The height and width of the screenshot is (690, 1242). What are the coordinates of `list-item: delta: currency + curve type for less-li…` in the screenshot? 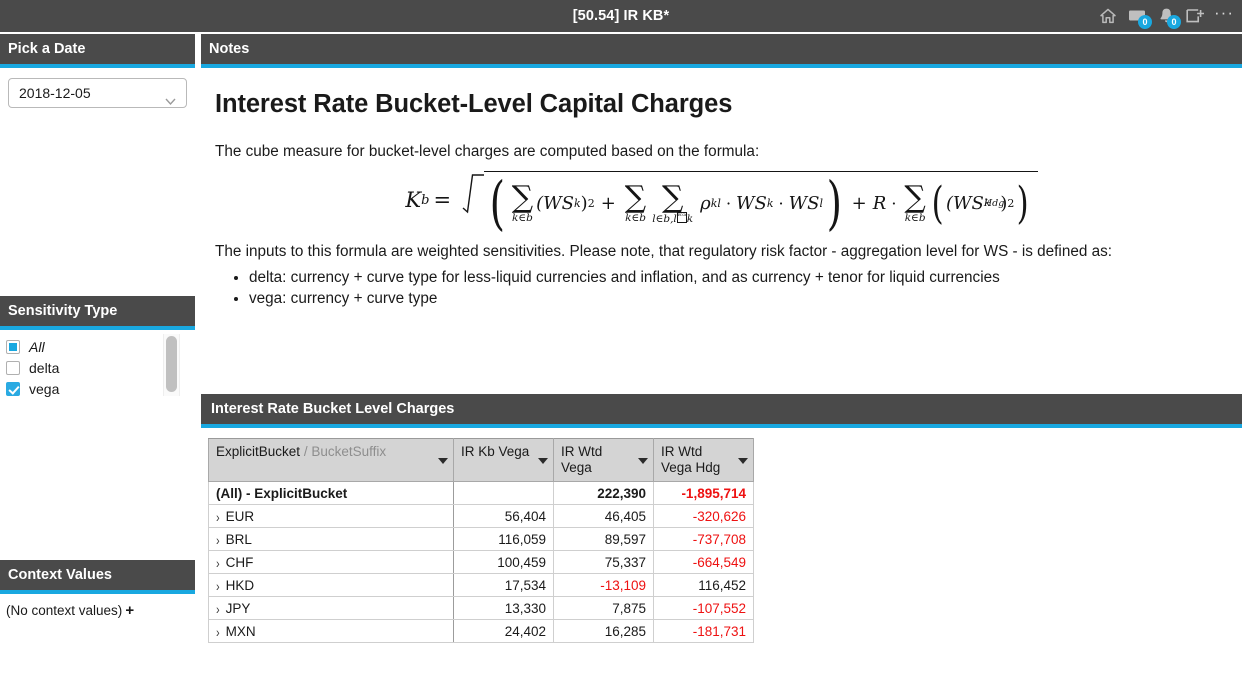 It's located at (741, 278).